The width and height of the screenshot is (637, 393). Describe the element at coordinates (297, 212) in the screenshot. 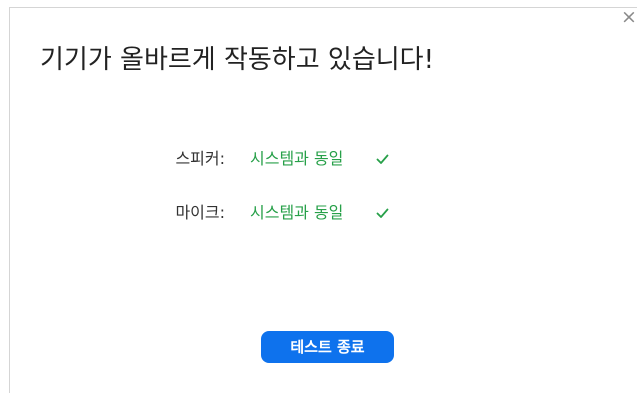

I see `microphone-value: 시스템과 동일` at that location.